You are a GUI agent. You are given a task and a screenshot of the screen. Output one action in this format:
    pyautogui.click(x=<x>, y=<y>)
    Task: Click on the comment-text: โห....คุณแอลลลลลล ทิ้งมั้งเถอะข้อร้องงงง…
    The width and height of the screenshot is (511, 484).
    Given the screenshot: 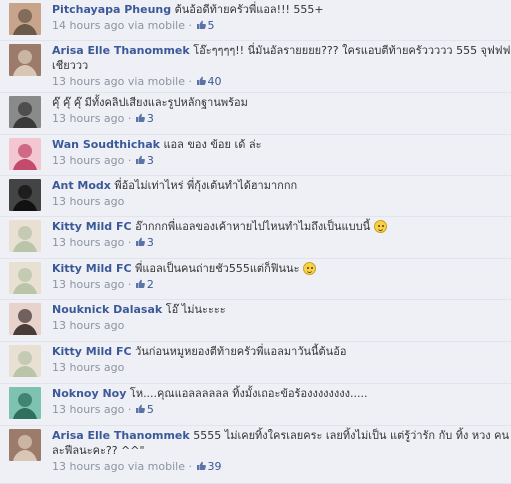 What is the action you would take?
    pyautogui.click(x=248, y=393)
    